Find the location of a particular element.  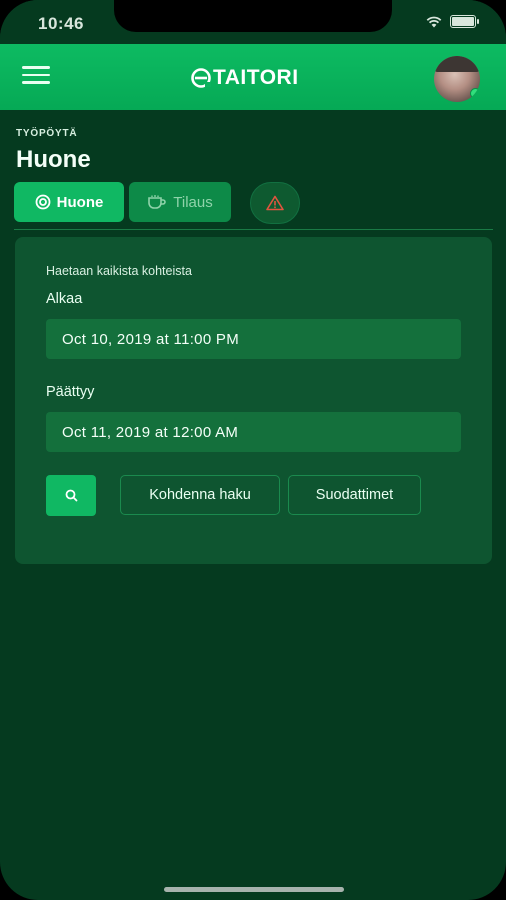

logo-mark-icon is located at coordinates (201, 78).